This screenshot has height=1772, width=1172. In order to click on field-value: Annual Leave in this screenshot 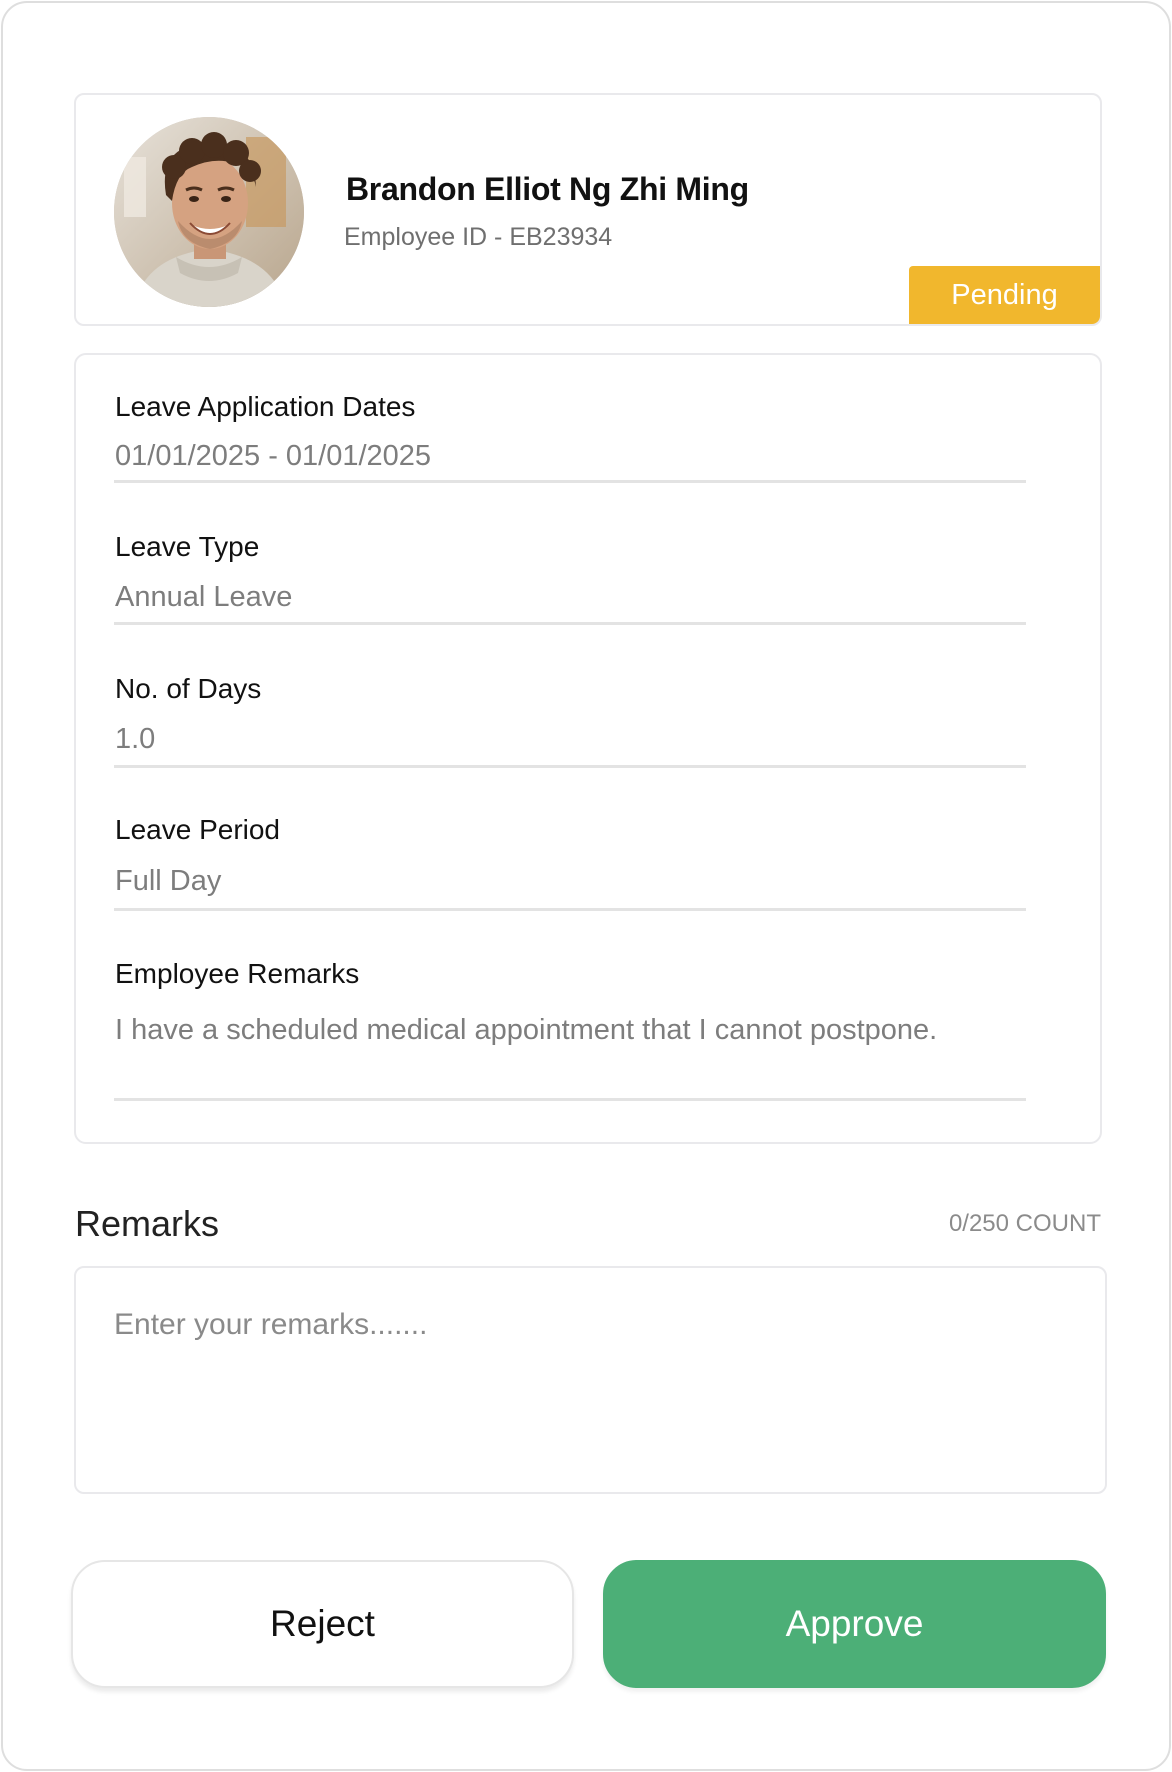, I will do `click(204, 597)`.